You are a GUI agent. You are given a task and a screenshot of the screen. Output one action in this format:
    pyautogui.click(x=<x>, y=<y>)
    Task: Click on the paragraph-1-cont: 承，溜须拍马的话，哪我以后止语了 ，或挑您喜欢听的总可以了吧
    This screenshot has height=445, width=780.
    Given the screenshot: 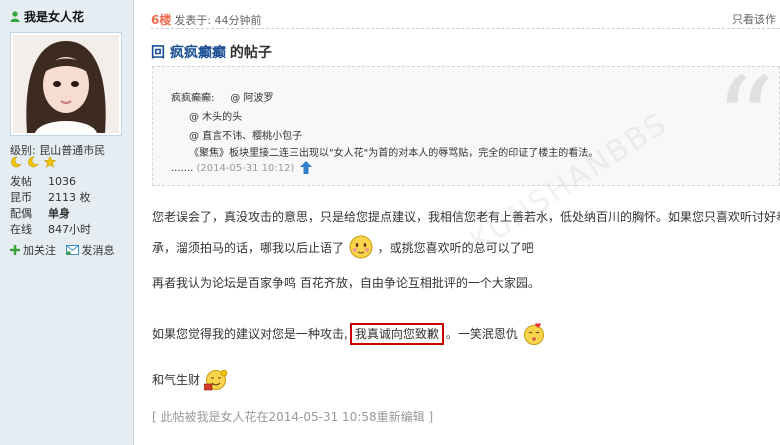 What is the action you would take?
    pyautogui.click(x=343, y=247)
    